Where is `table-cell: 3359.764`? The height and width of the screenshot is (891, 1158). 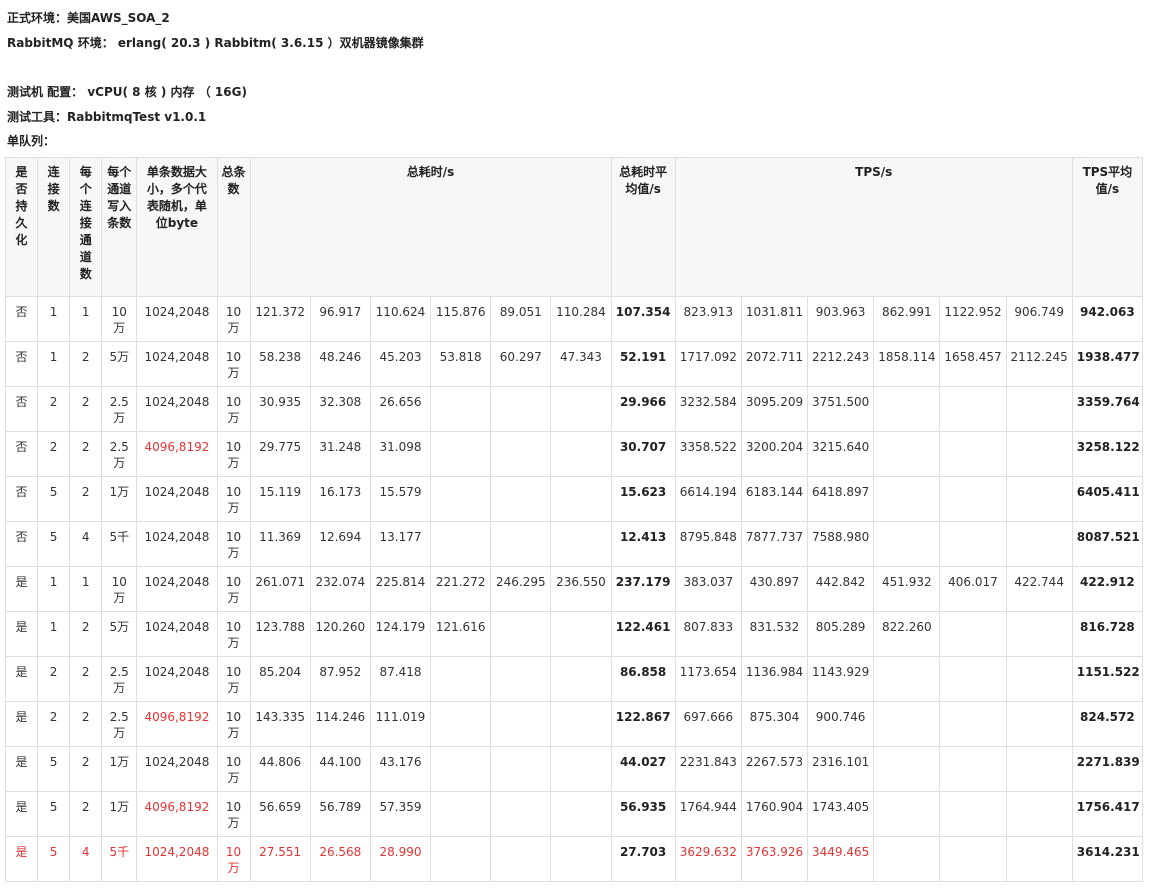 table-cell: 3359.764 is located at coordinates (1107, 409).